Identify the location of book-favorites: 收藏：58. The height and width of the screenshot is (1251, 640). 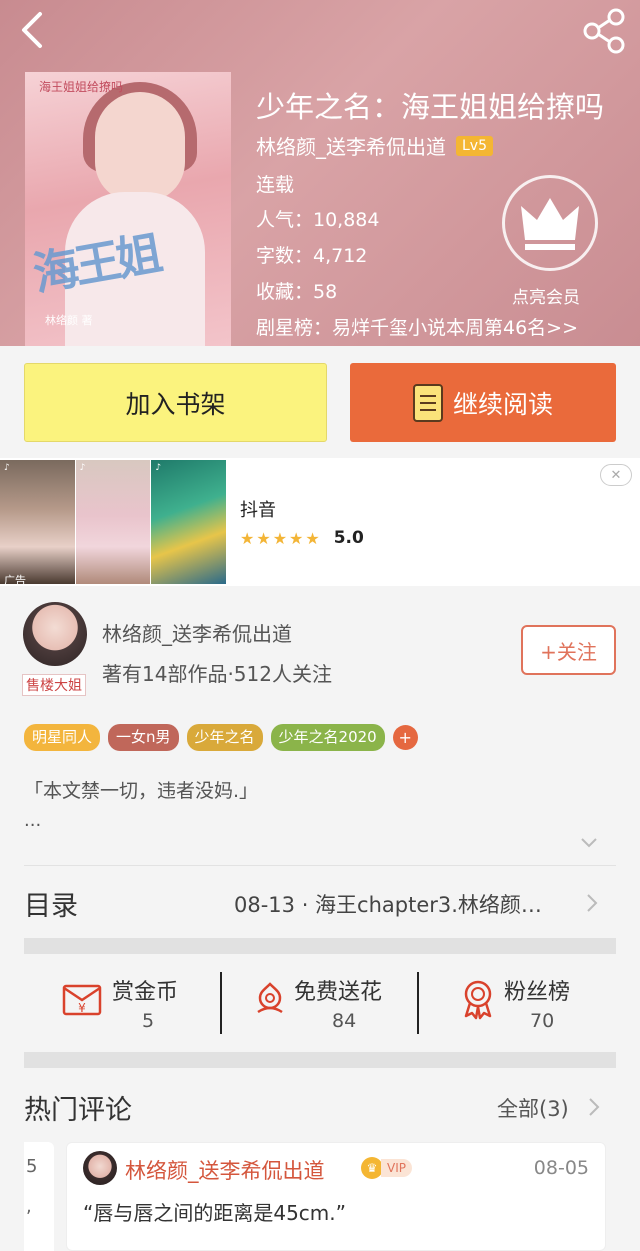
(297, 292).